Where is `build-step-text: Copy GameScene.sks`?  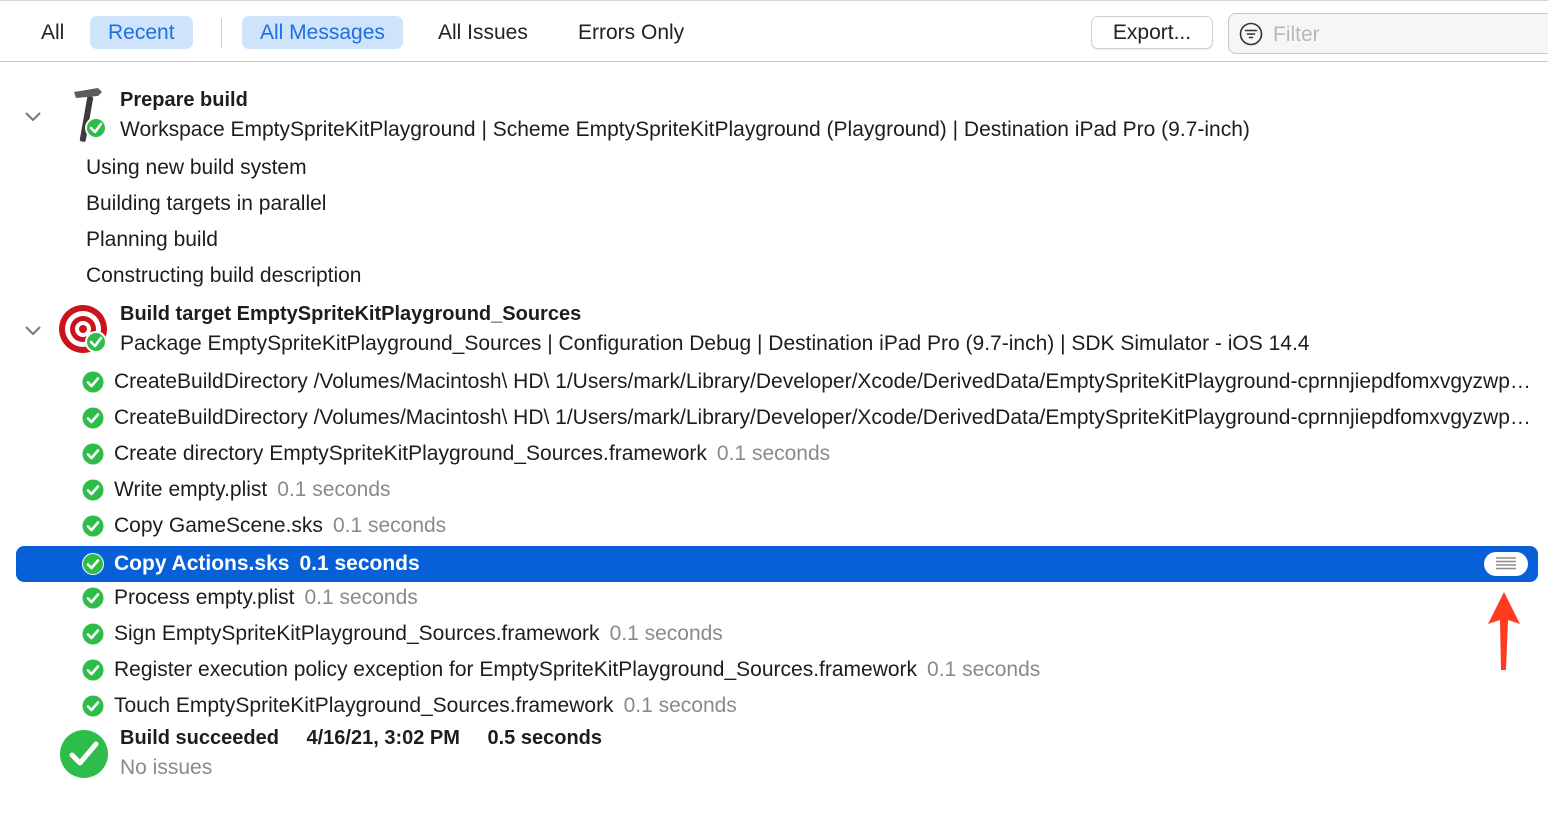 build-step-text: Copy GameScene.sks is located at coordinates (218, 525).